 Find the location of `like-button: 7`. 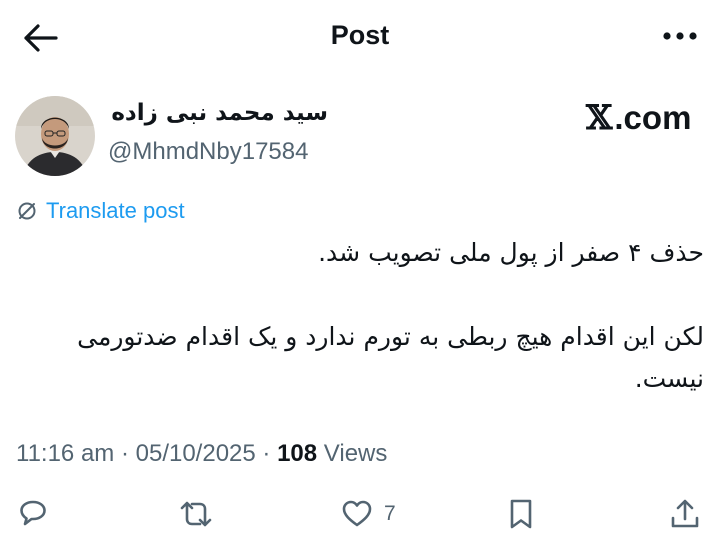

like-button: 7 is located at coordinates (368, 514).